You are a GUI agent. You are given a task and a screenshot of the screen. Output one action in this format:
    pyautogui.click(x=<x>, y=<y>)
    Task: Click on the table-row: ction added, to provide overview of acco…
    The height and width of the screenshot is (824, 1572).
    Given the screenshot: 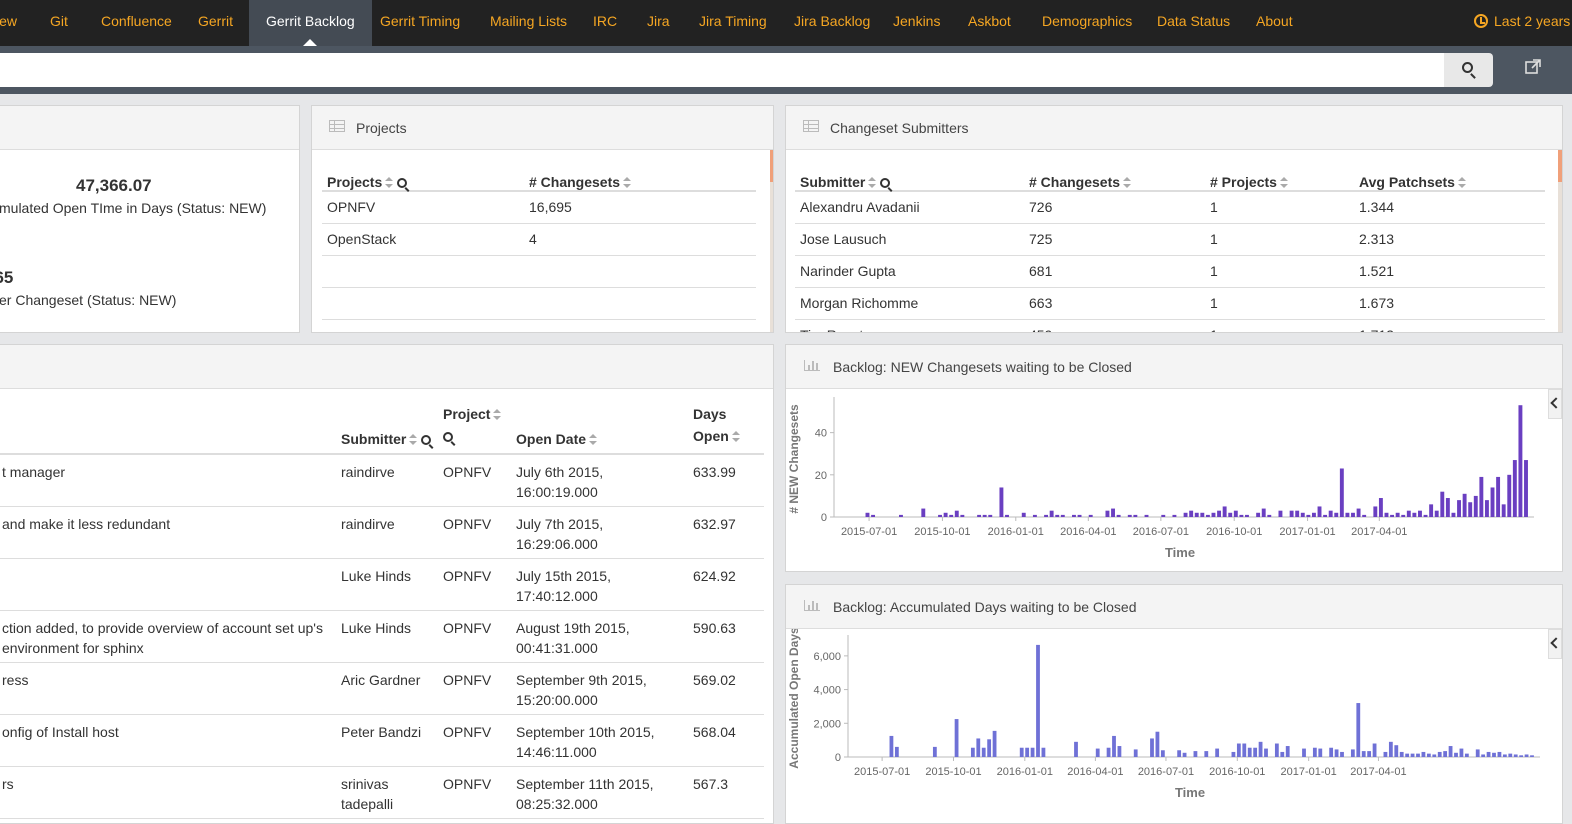 What is the action you would take?
    pyautogui.click(x=382, y=636)
    